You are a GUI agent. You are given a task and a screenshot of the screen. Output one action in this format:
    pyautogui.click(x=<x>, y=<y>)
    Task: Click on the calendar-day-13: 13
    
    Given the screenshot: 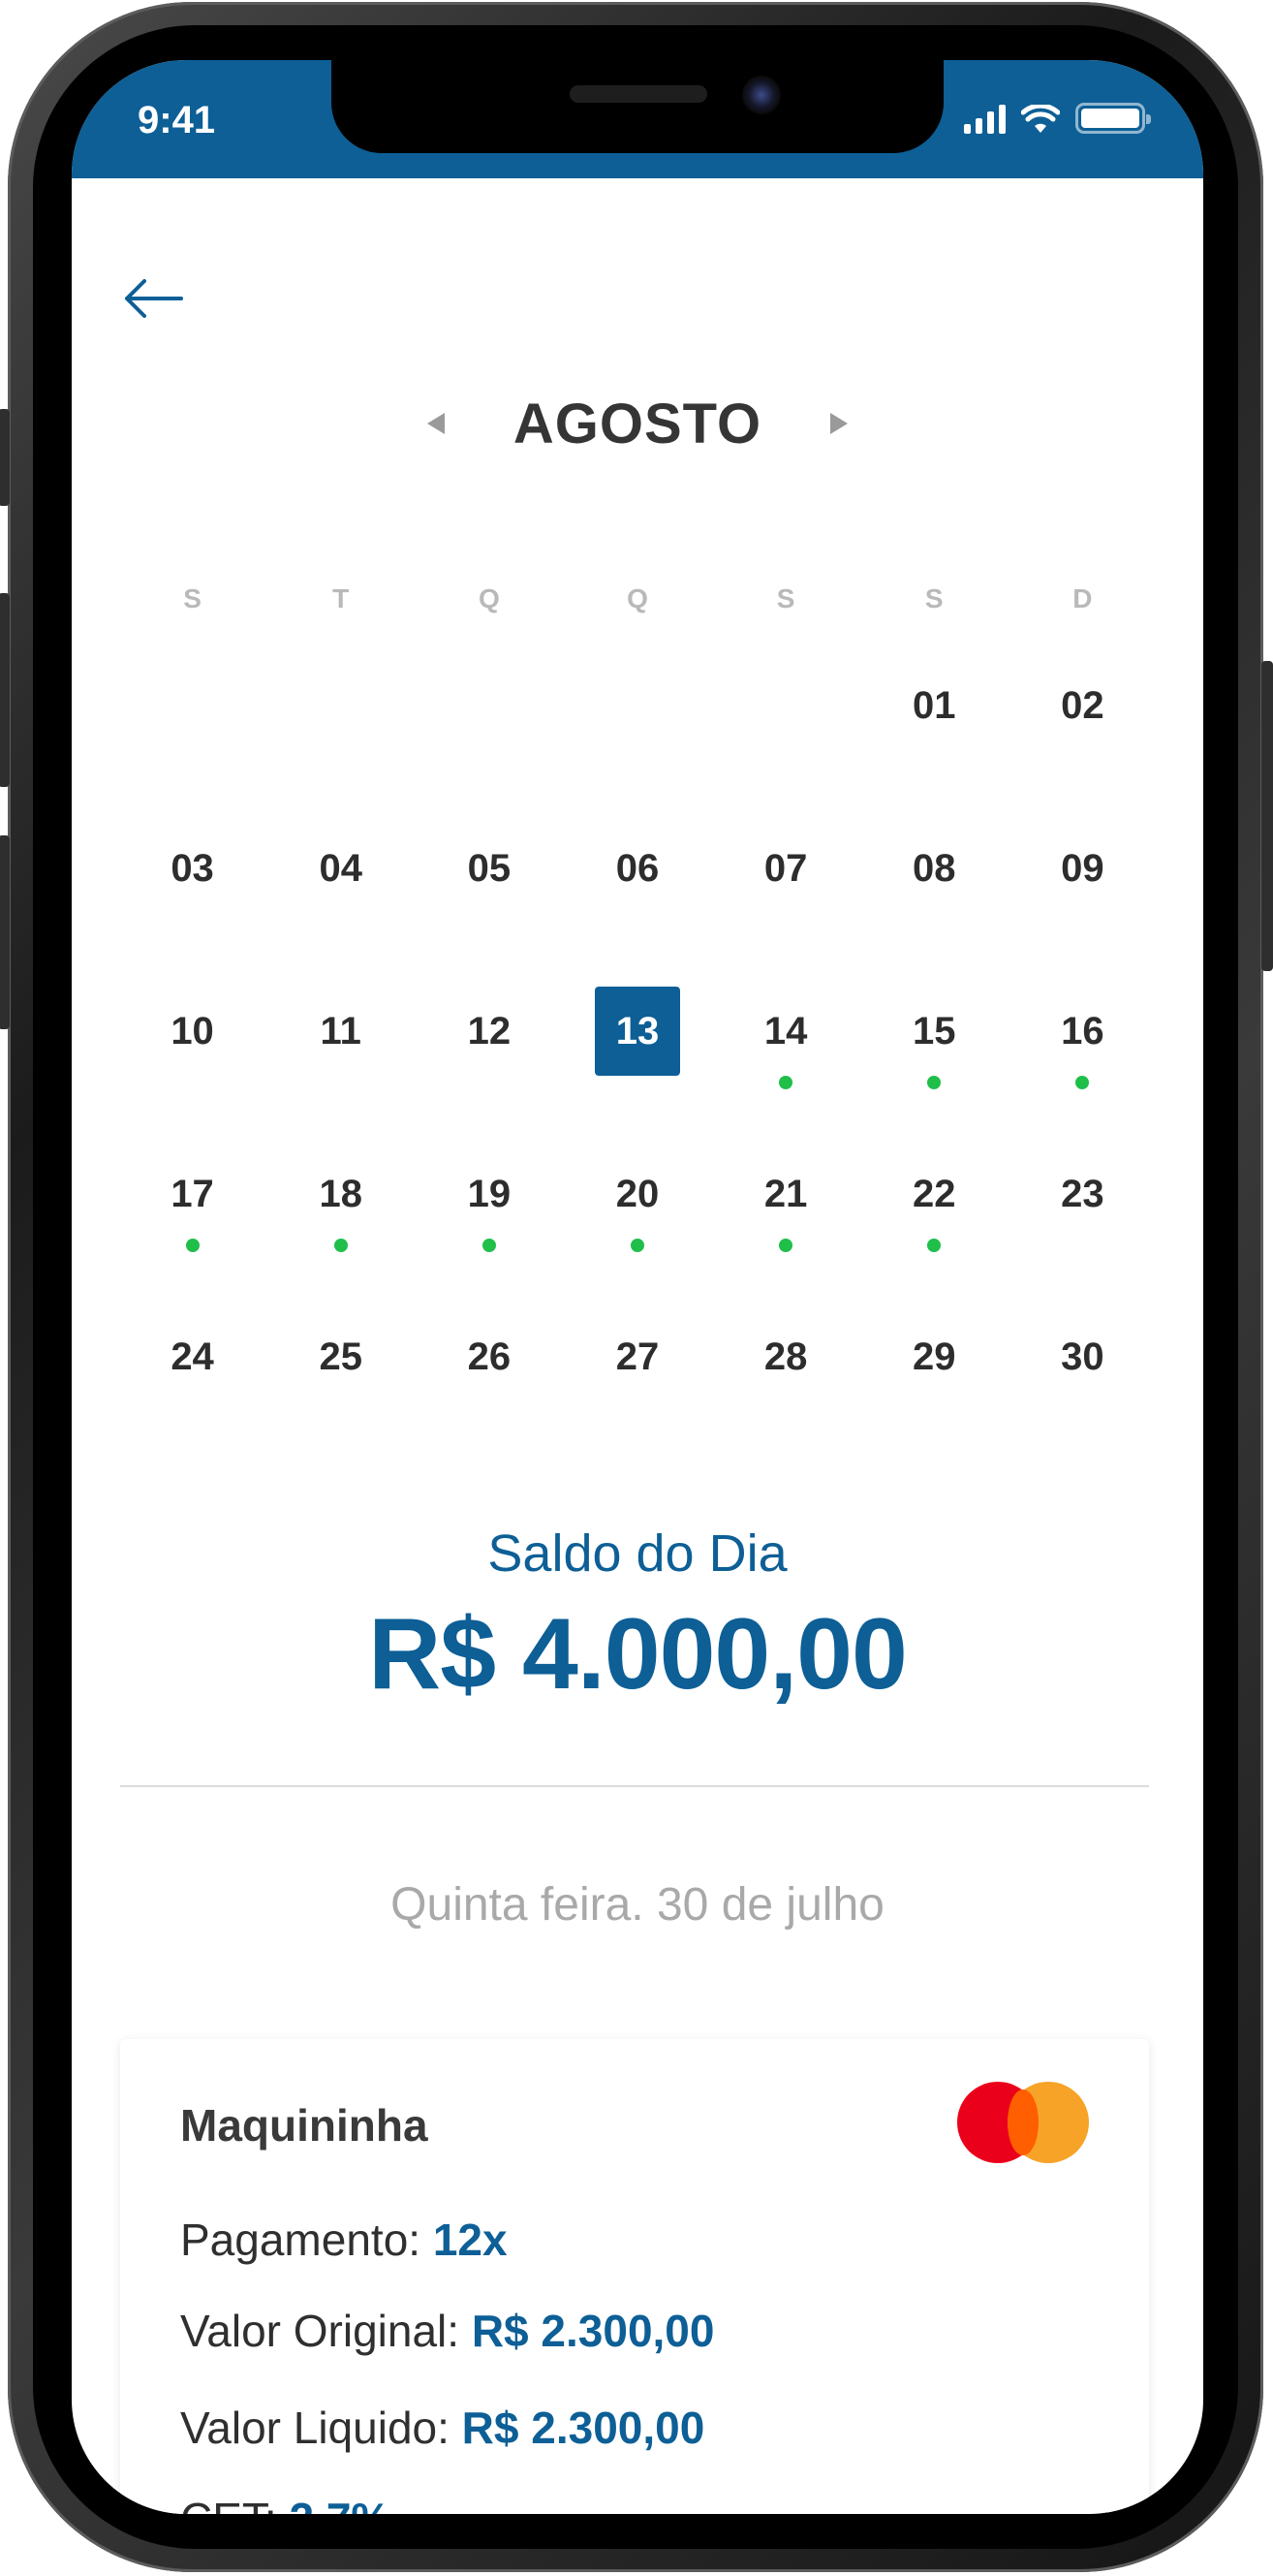 What is the action you would take?
    pyautogui.click(x=637, y=1021)
    